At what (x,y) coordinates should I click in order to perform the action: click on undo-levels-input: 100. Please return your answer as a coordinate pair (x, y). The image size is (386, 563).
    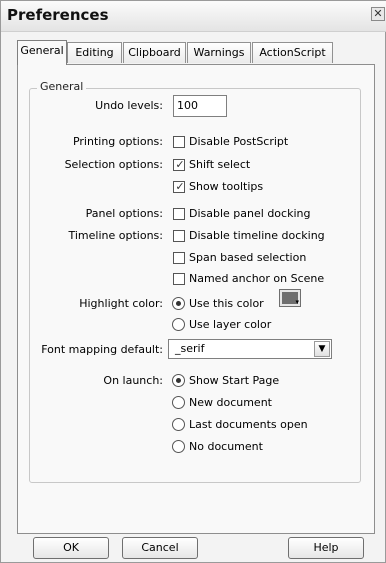
    Looking at the image, I should click on (200, 106).